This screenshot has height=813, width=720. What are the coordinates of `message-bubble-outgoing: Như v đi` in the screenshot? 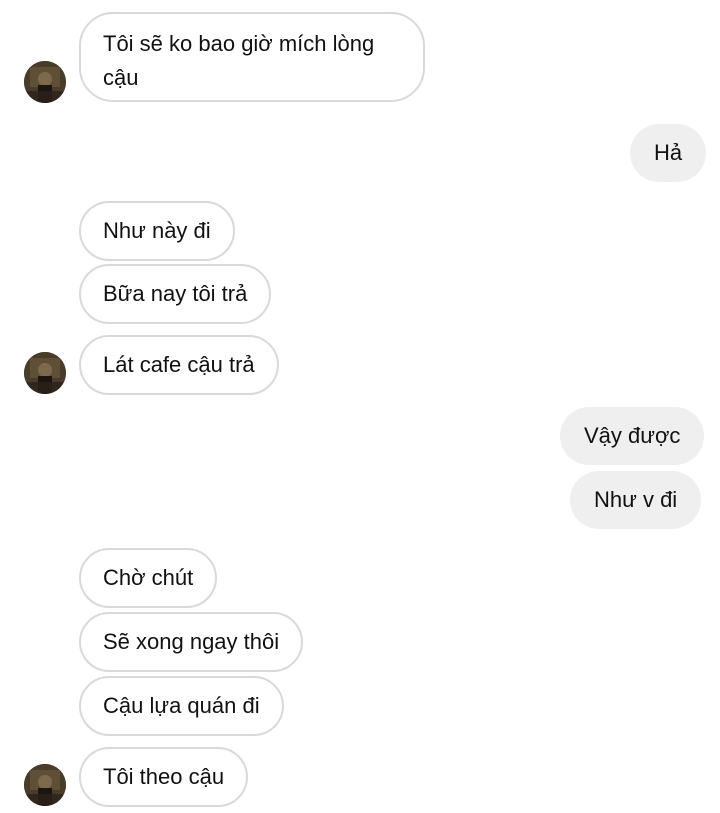 It's located at (636, 500).